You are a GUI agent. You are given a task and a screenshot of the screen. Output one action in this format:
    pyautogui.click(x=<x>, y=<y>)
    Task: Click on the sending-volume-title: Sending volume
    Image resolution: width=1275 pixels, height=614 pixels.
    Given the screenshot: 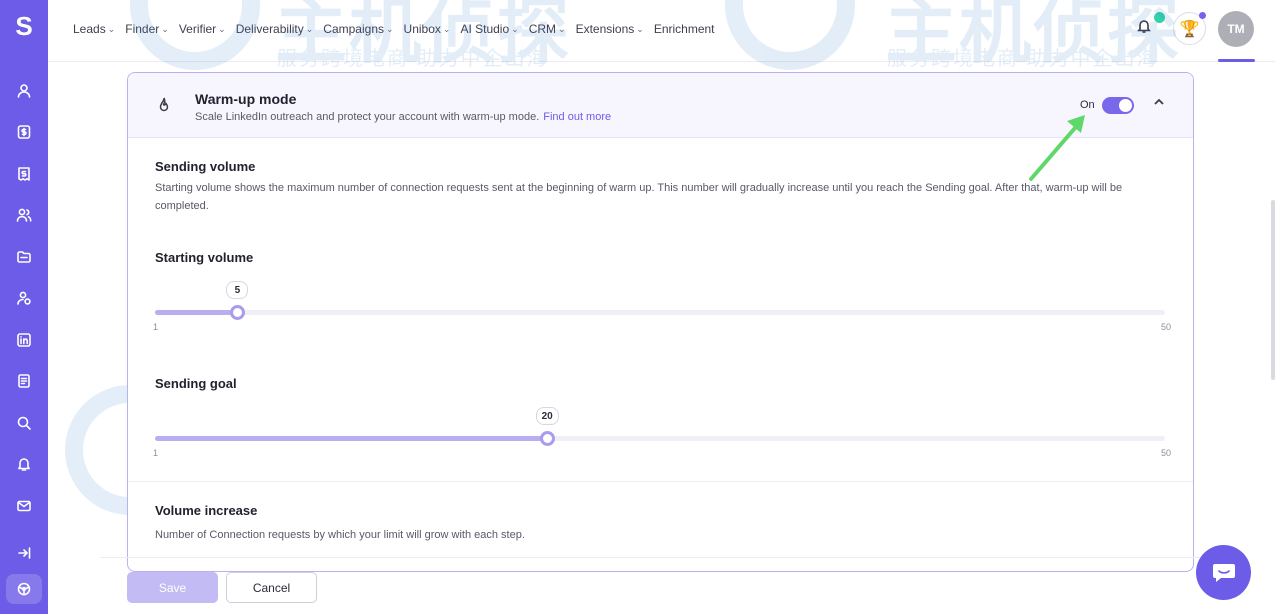 What is the action you would take?
    pyautogui.click(x=205, y=166)
    